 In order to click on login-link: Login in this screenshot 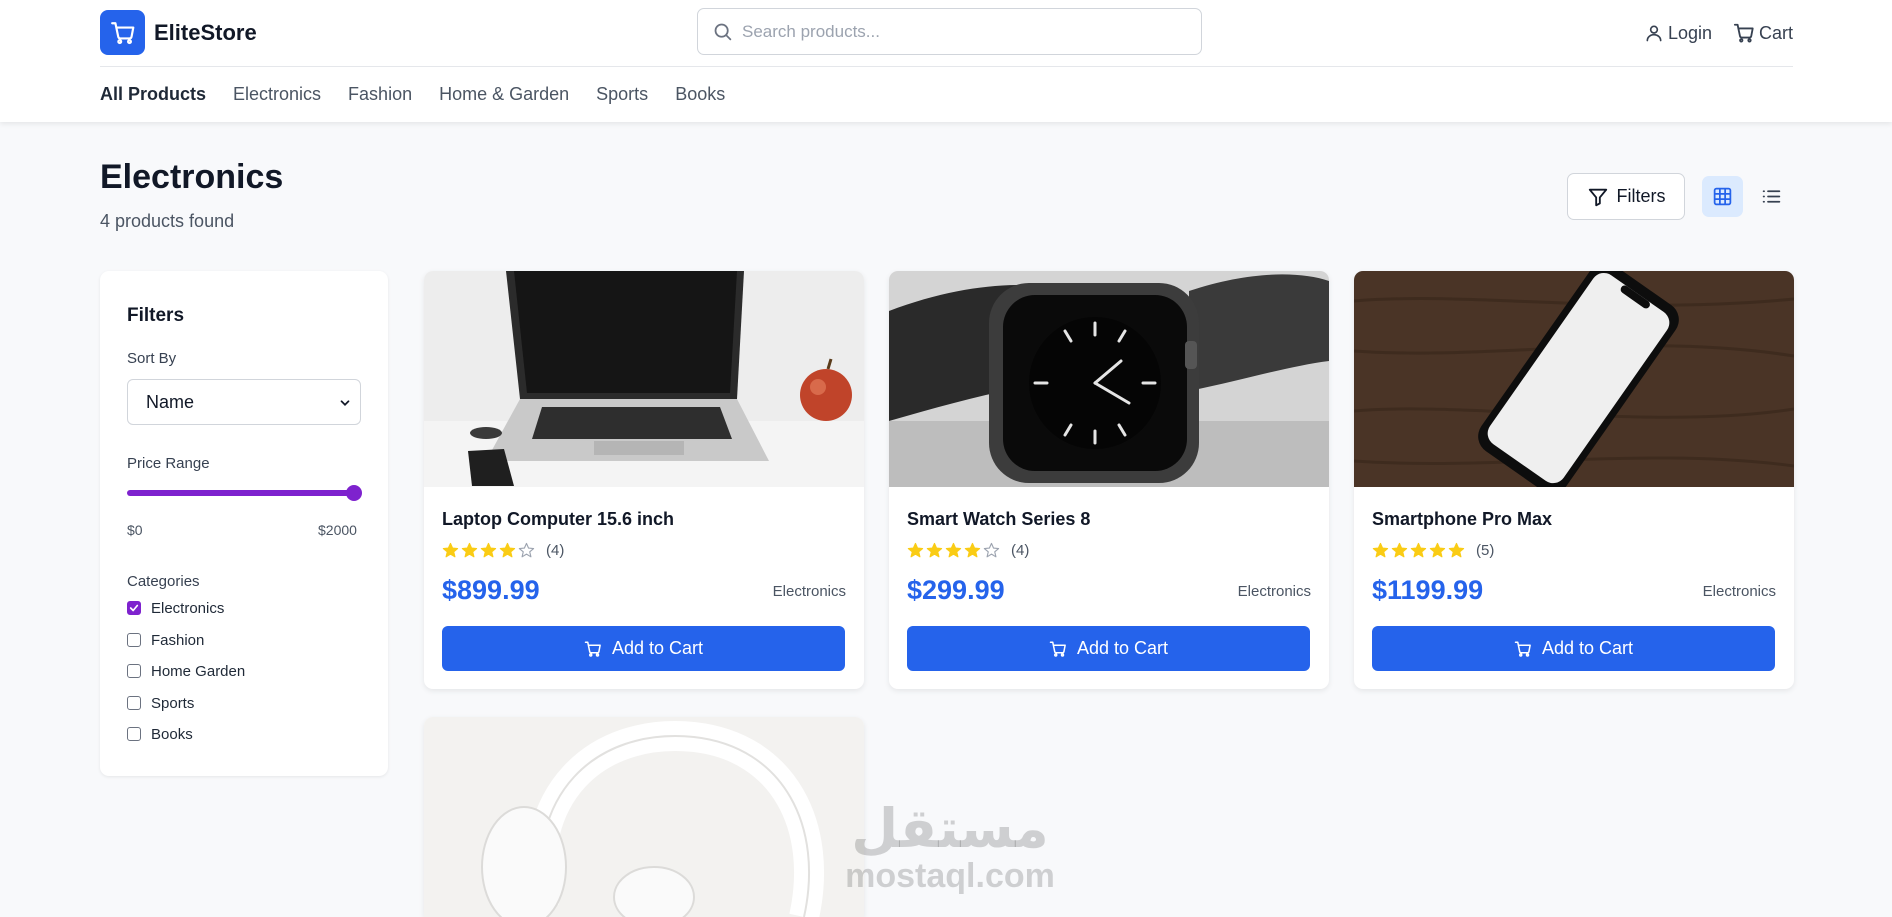, I will do `click(1678, 33)`.